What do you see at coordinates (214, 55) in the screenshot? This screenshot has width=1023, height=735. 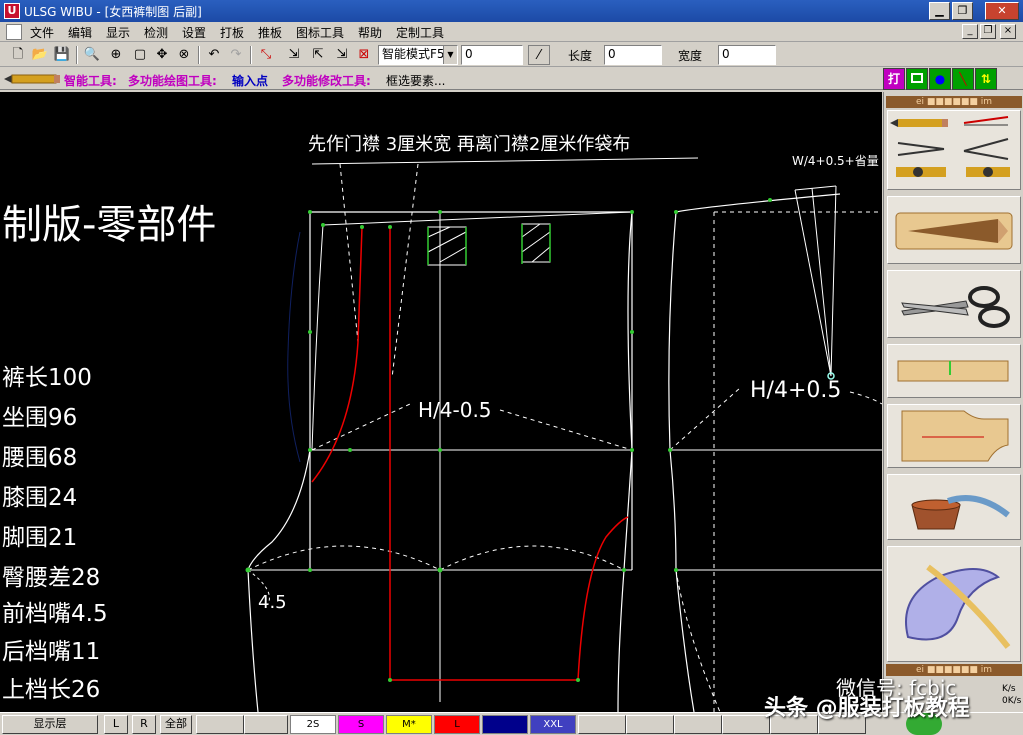 I see `undo-icon: ↶` at bounding box center [214, 55].